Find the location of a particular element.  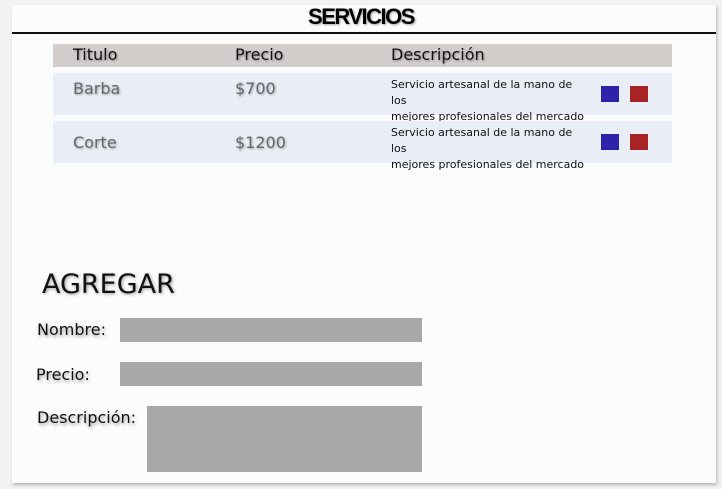

precio-input is located at coordinates (271, 374).